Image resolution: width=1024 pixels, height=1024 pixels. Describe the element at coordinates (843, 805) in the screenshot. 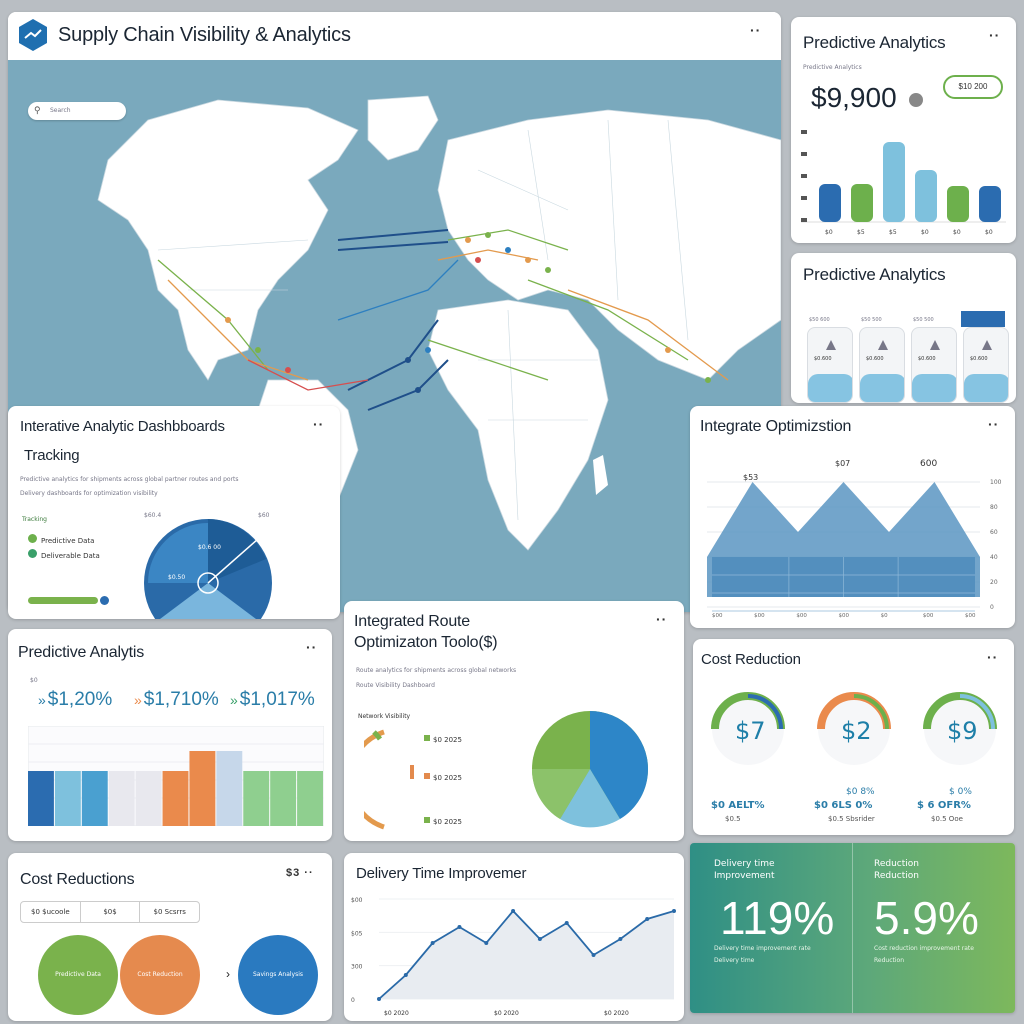

I see `gauge-caption: $0 6LS 0%` at that location.